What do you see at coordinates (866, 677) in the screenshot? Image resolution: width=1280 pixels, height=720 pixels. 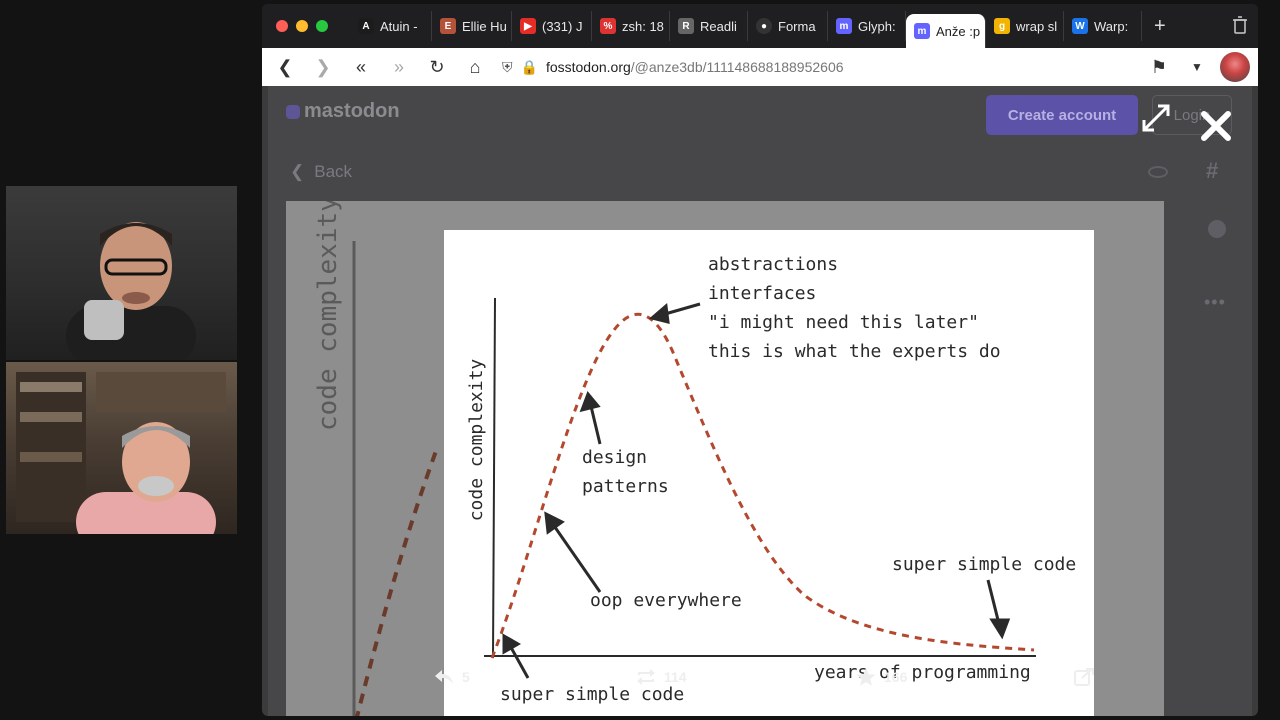 I see `star-icon` at bounding box center [866, 677].